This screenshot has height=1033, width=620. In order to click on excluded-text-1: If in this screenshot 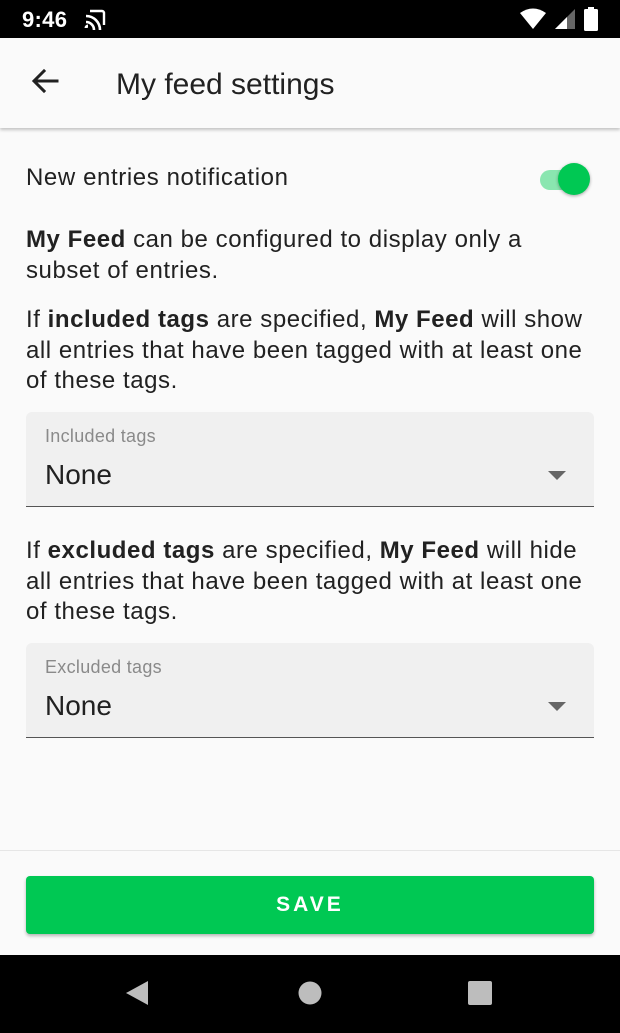, I will do `click(37, 550)`.